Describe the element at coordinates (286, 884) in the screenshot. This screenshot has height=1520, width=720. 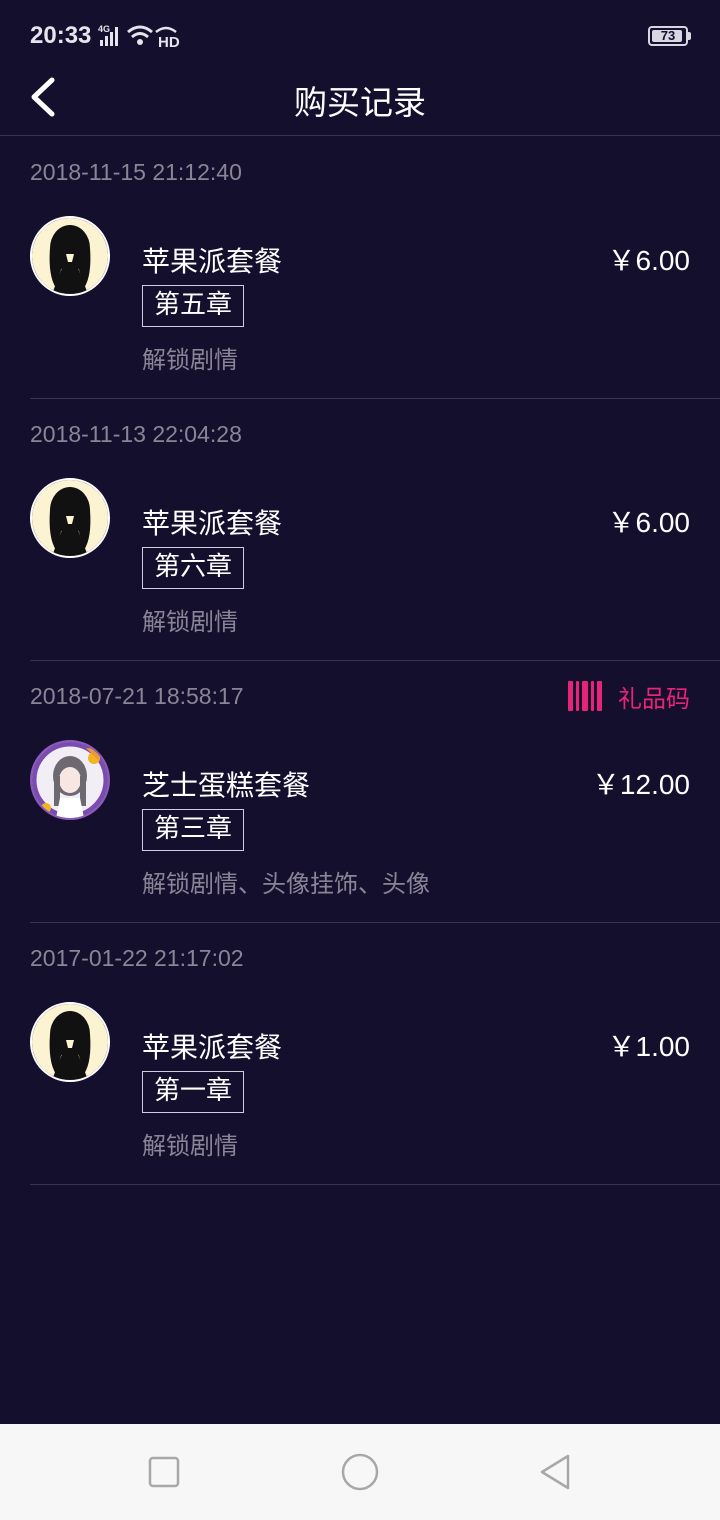
I see `unlock-description: 解锁剧情、头像挂饰、头像` at that location.